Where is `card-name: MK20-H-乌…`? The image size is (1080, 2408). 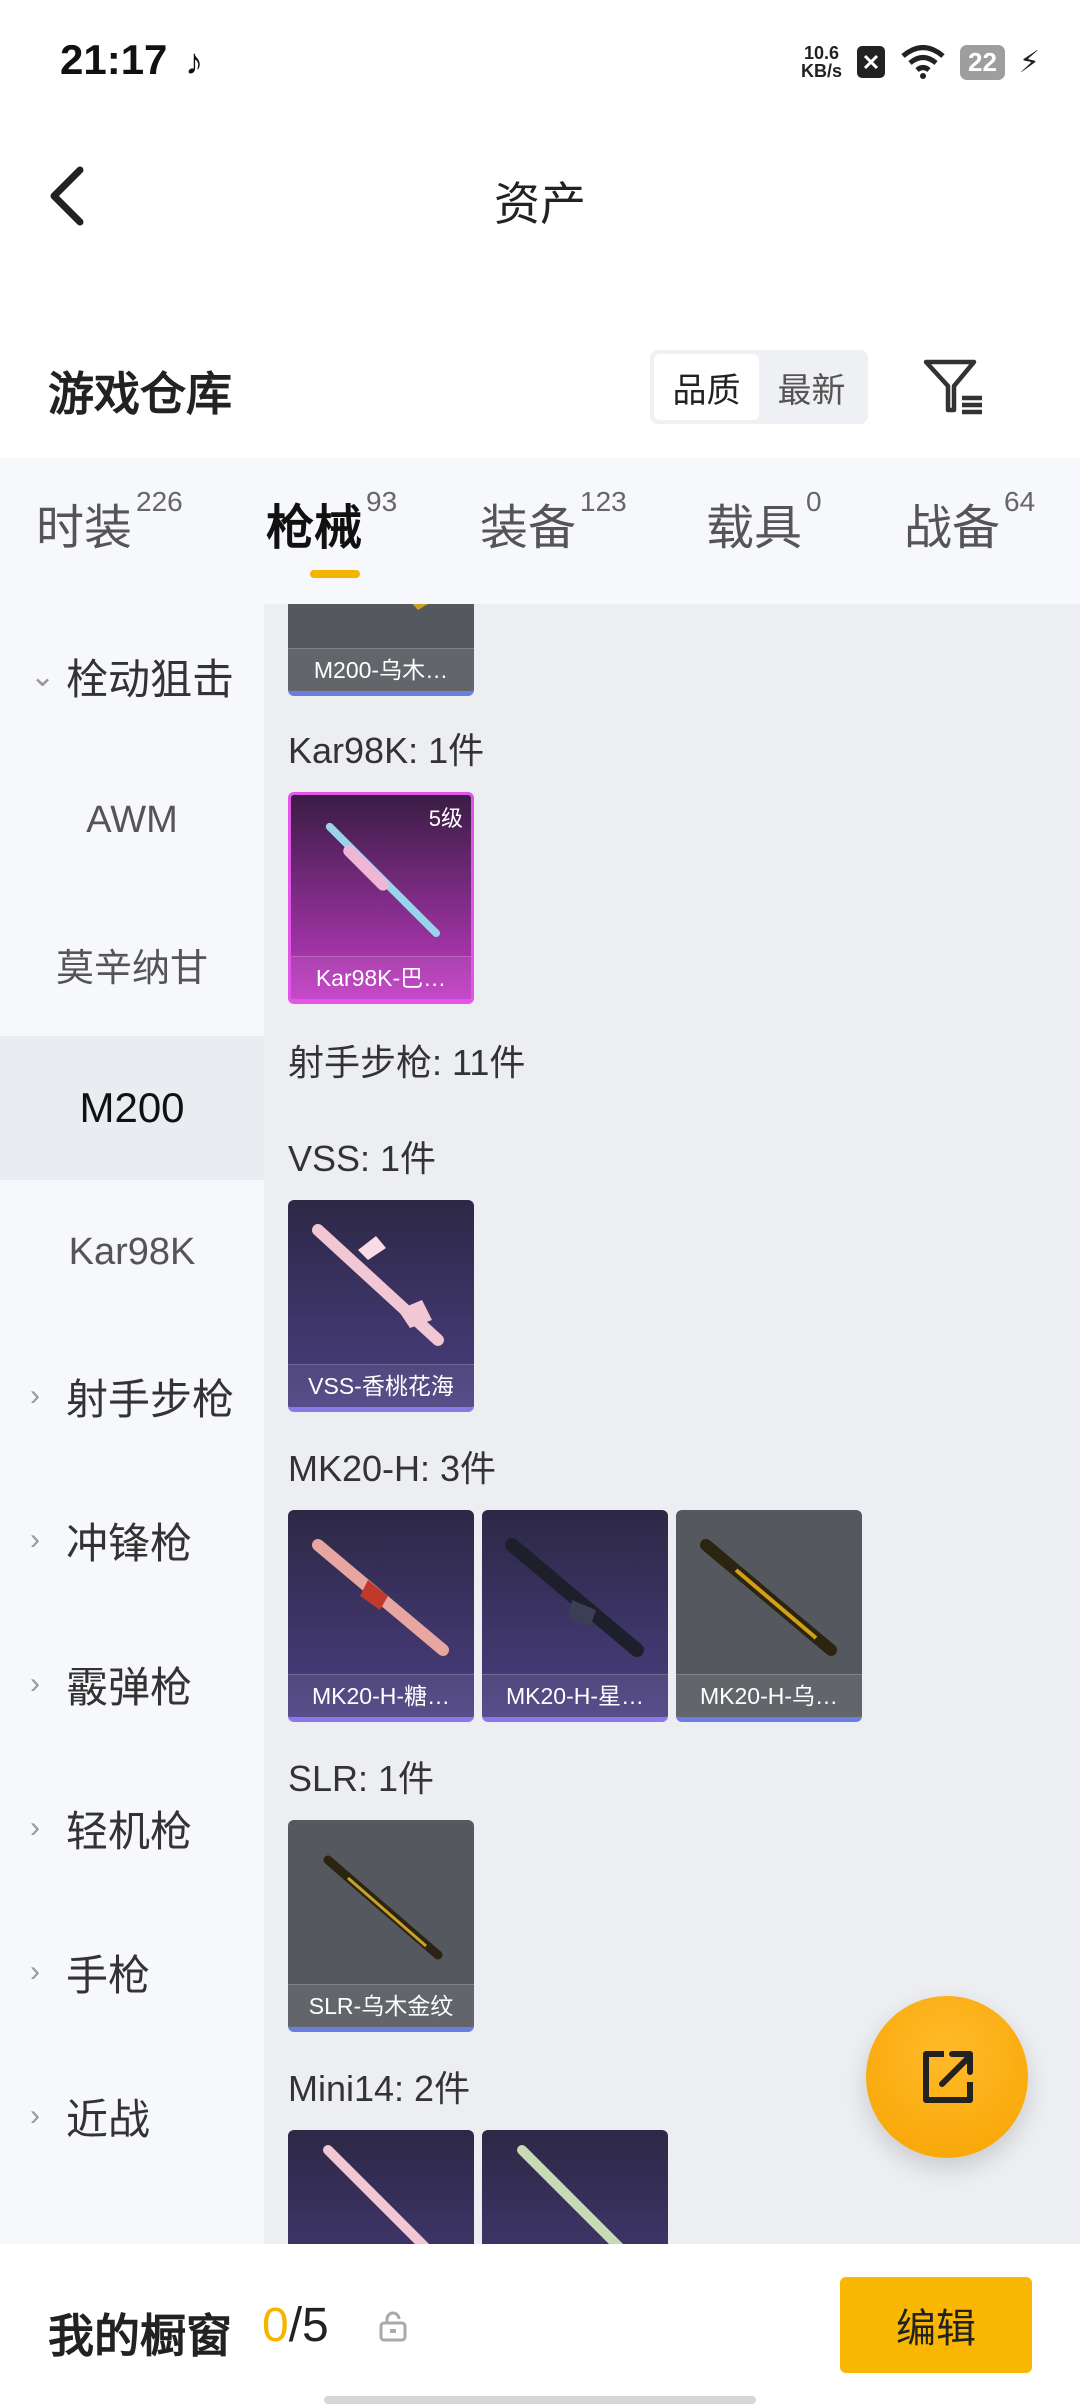 card-name: MK20-H-乌… is located at coordinates (769, 1695).